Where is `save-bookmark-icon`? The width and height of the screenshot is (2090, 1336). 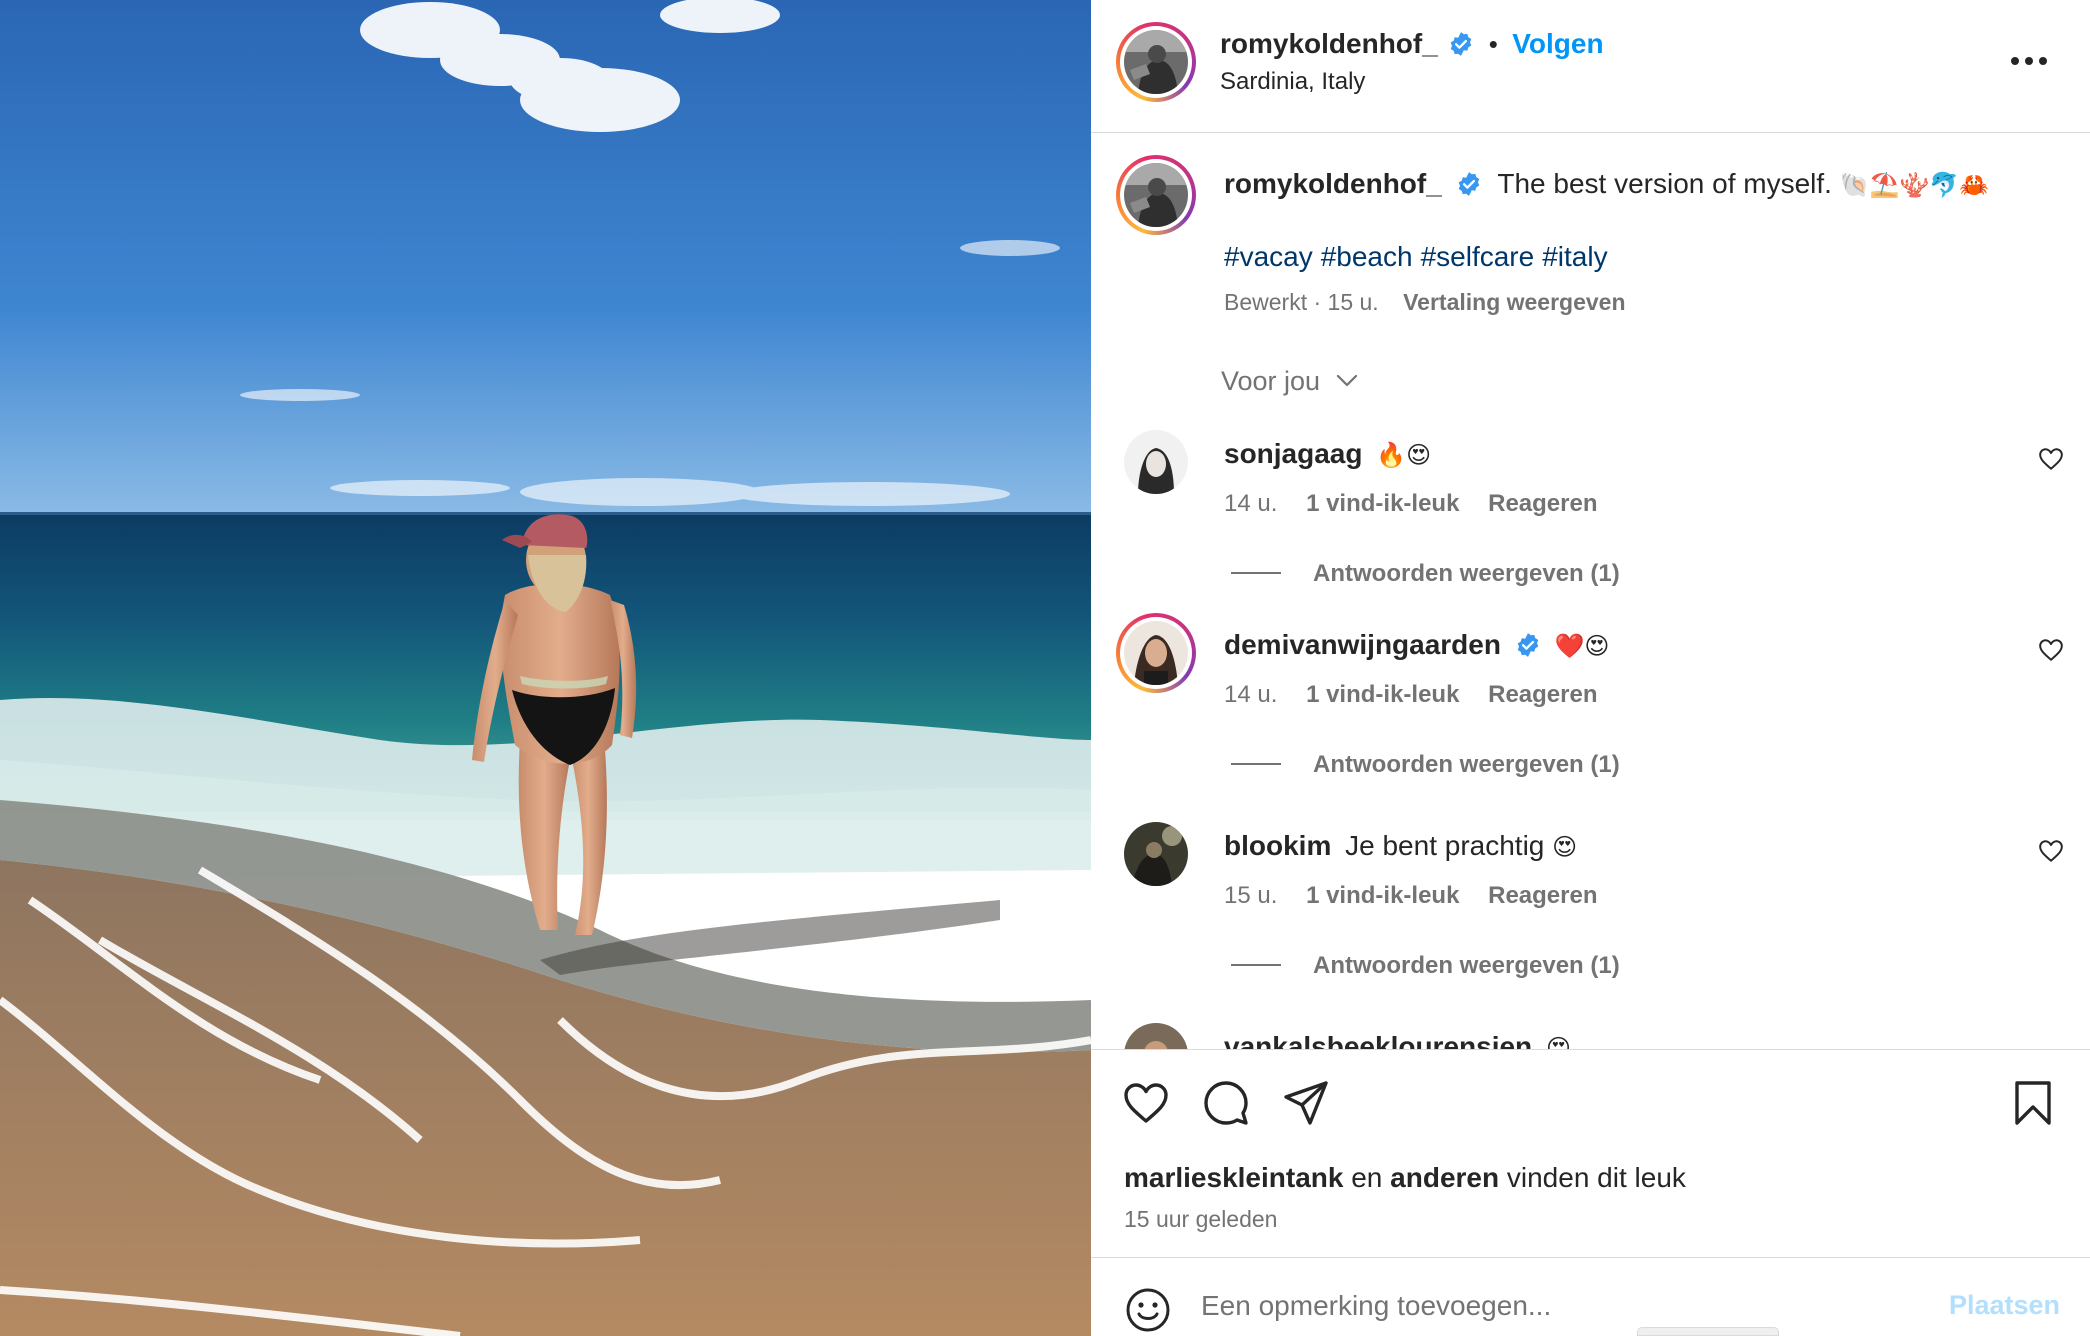 save-bookmark-icon is located at coordinates (2033, 1103).